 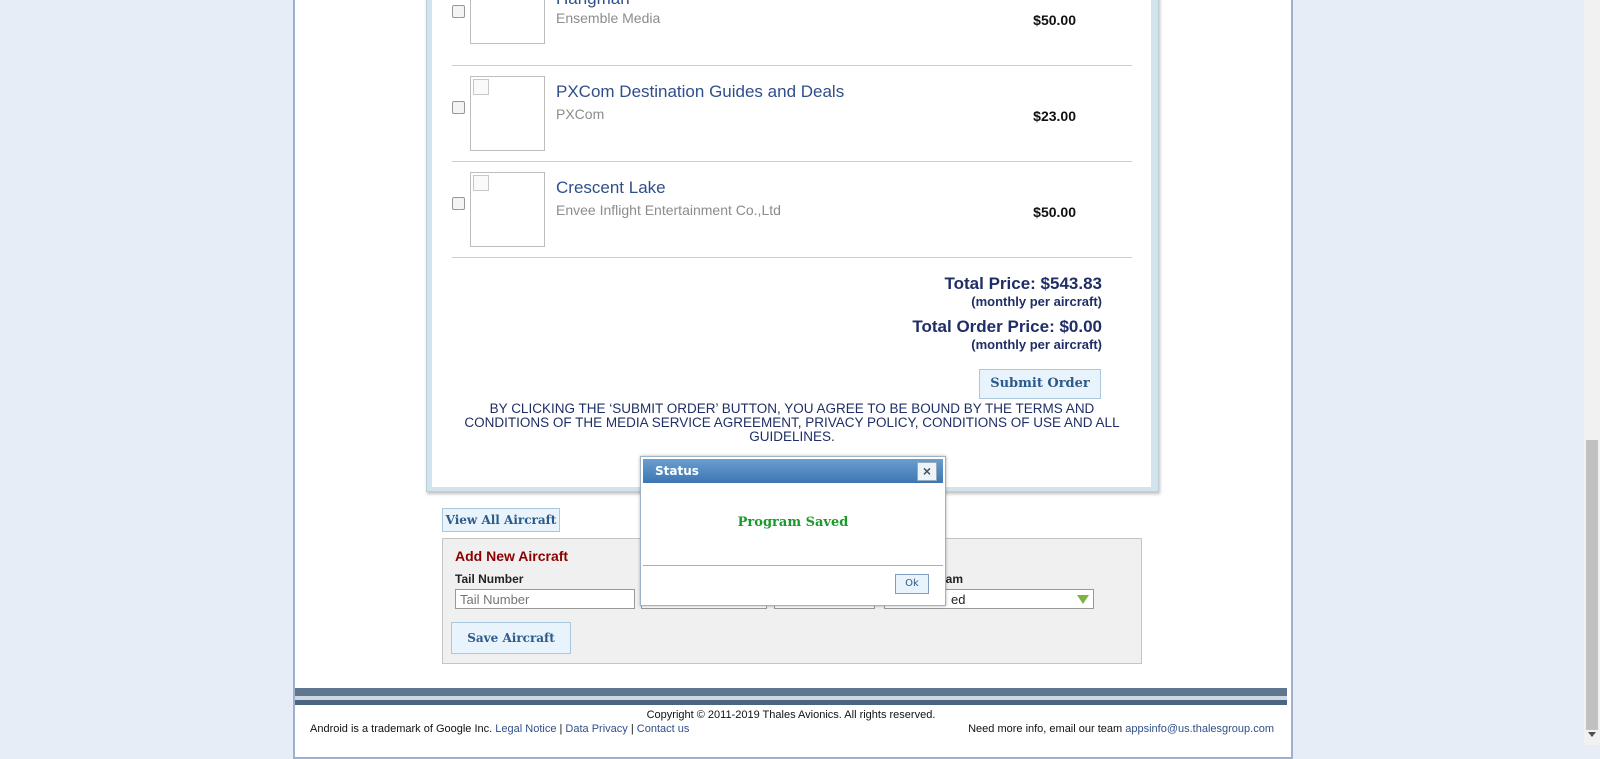 What do you see at coordinates (668, 210) in the screenshot?
I see `product-vendor: Envee Inflight Entertainment Co.,Ltd` at bounding box center [668, 210].